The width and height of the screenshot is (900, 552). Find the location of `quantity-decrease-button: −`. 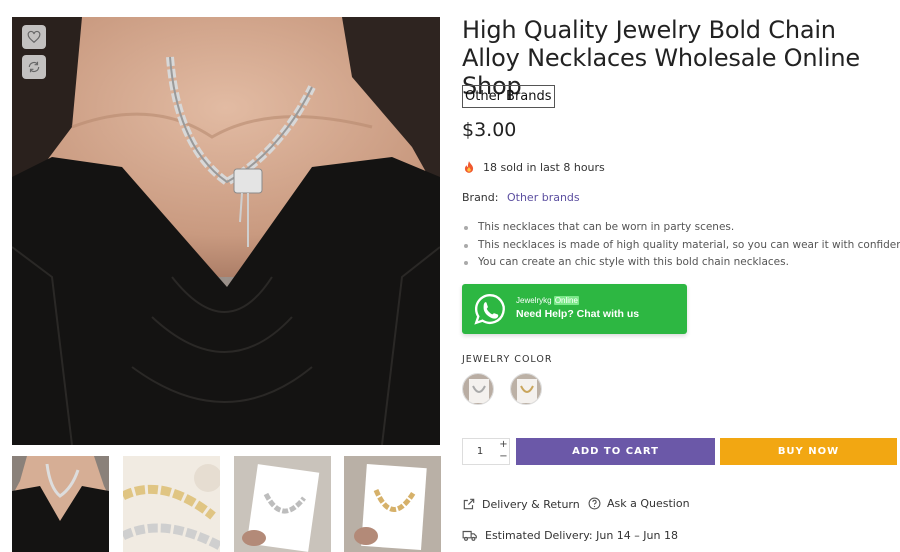

quantity-decrease-button: − is located at coordinates (503, 457).